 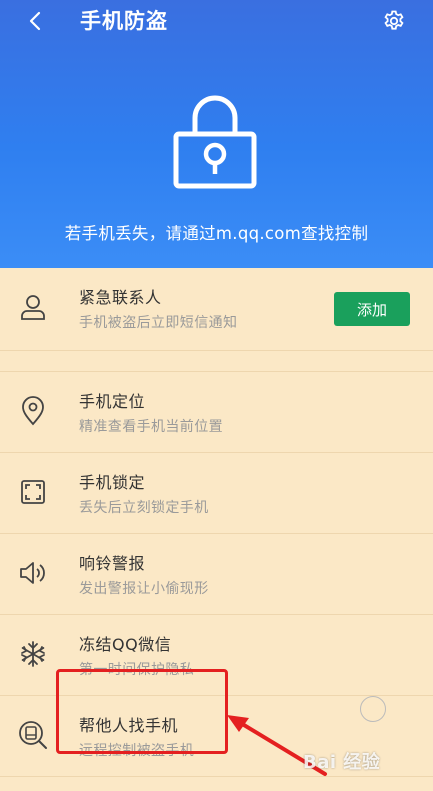 What do you see at coordinates (112, 563) in the screenshot?
I see `item-title: 响铃警报` at bounding box center [112, 563].